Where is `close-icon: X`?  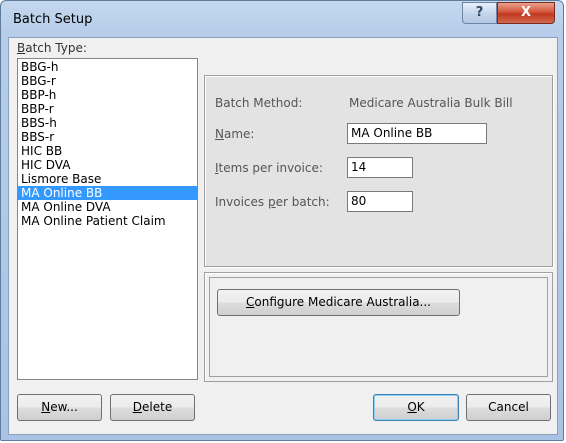
close-icon: X is located at coordinates (526, 12).